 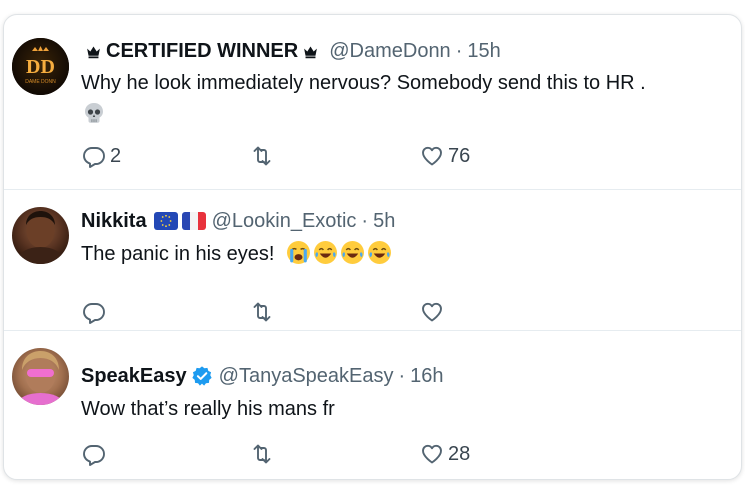 What do you see at coordinates (94, 113) in the screenshot?
I see `skull-emoji` at bounding box center [94, 113].